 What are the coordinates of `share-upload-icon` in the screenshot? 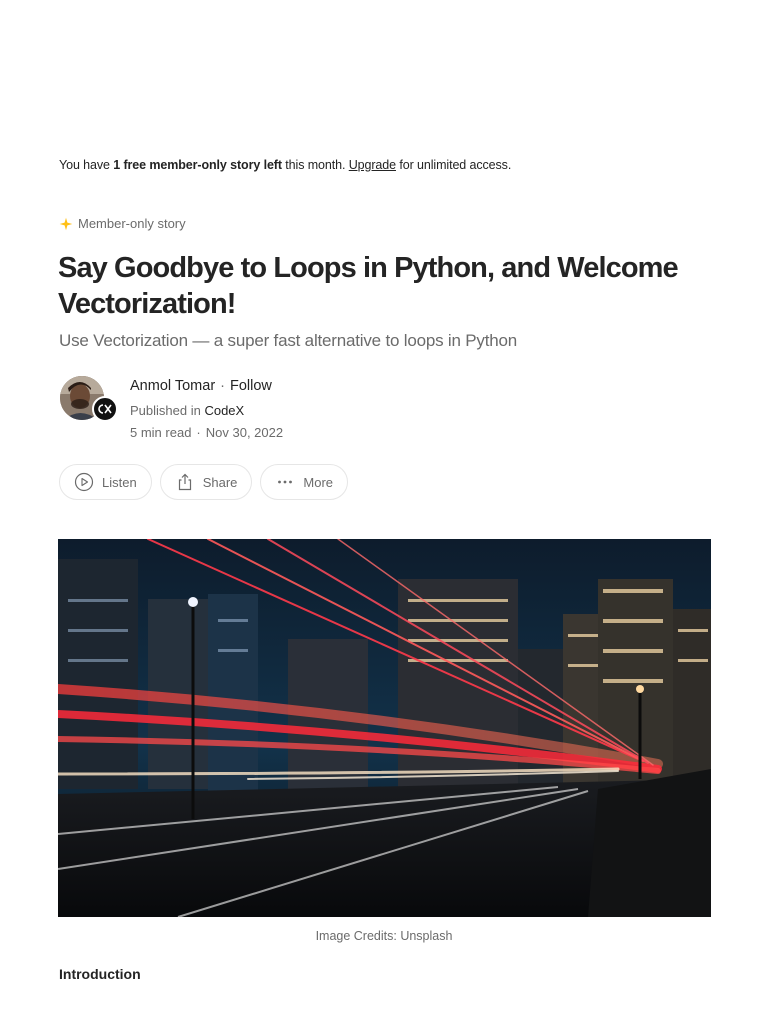 It's located at (184, 482).